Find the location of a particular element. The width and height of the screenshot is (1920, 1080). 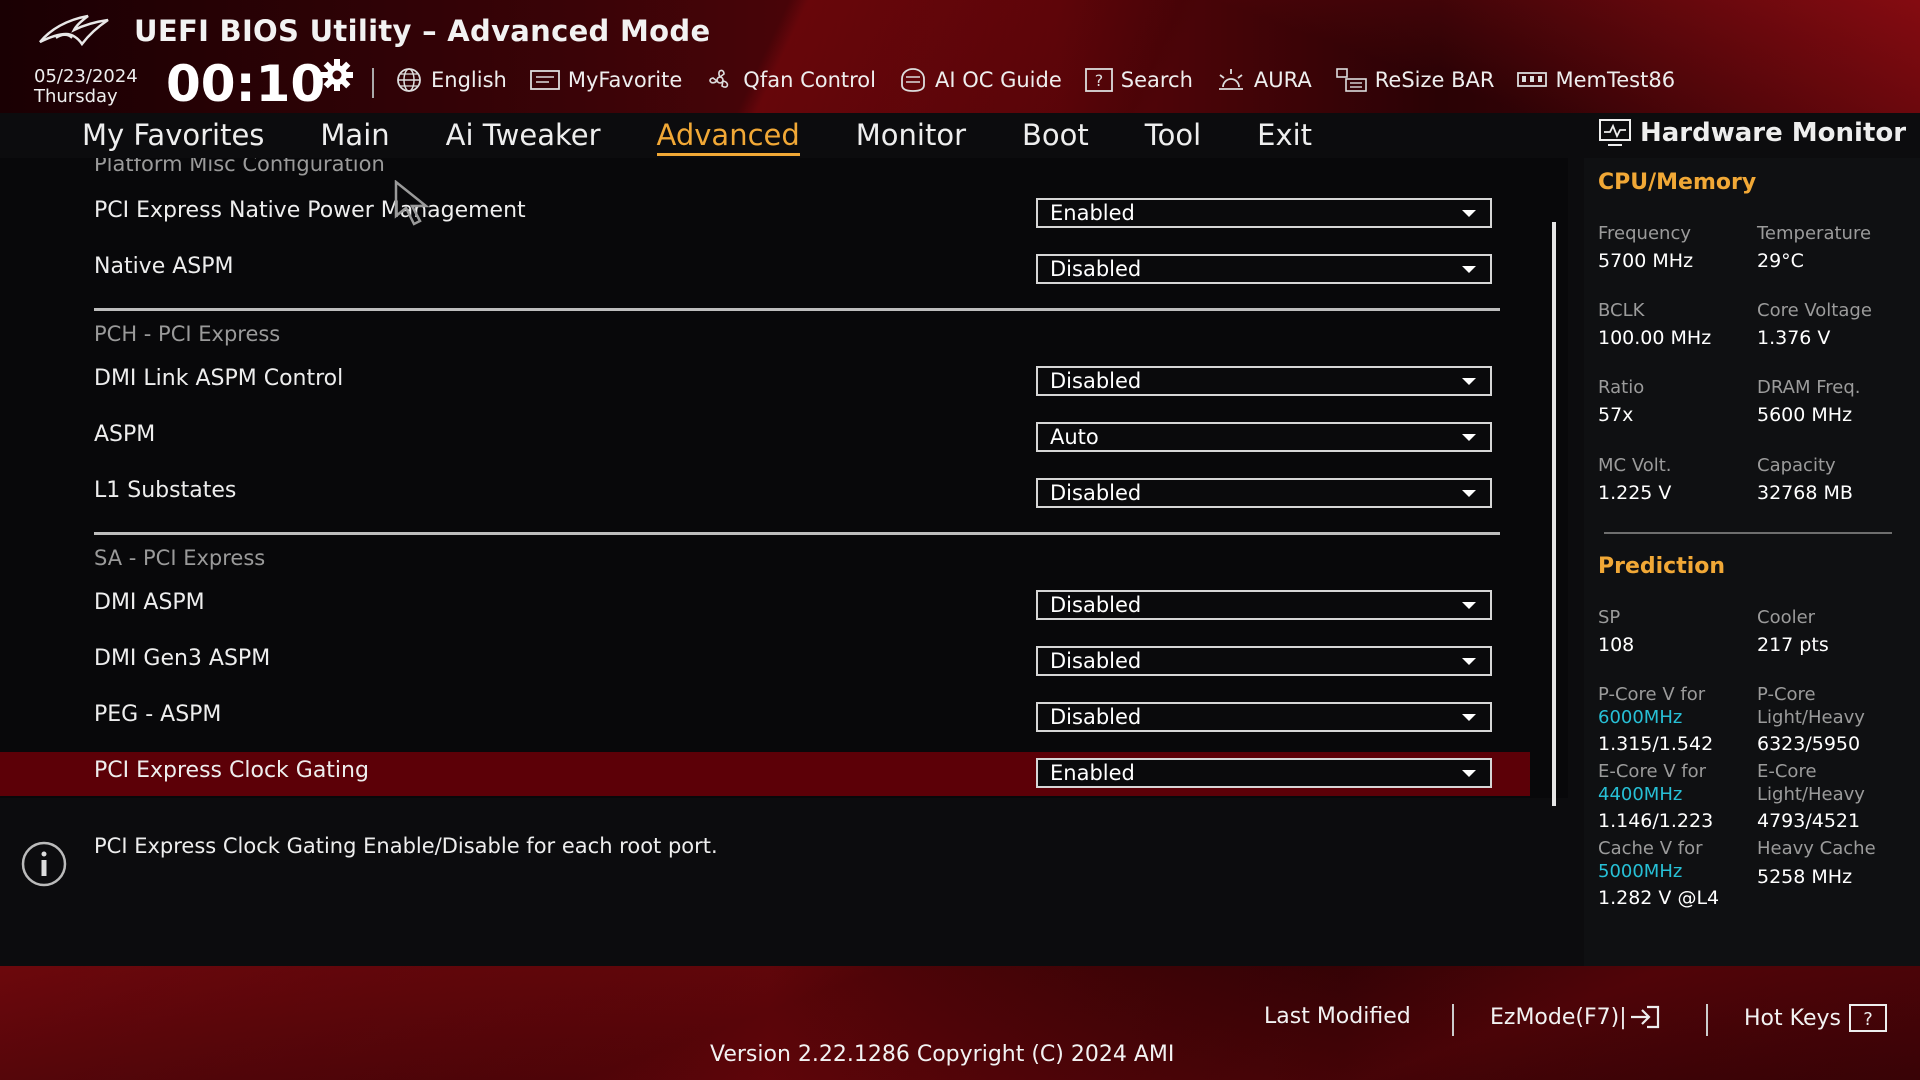

info-icon is located at coordinates (44, 864).